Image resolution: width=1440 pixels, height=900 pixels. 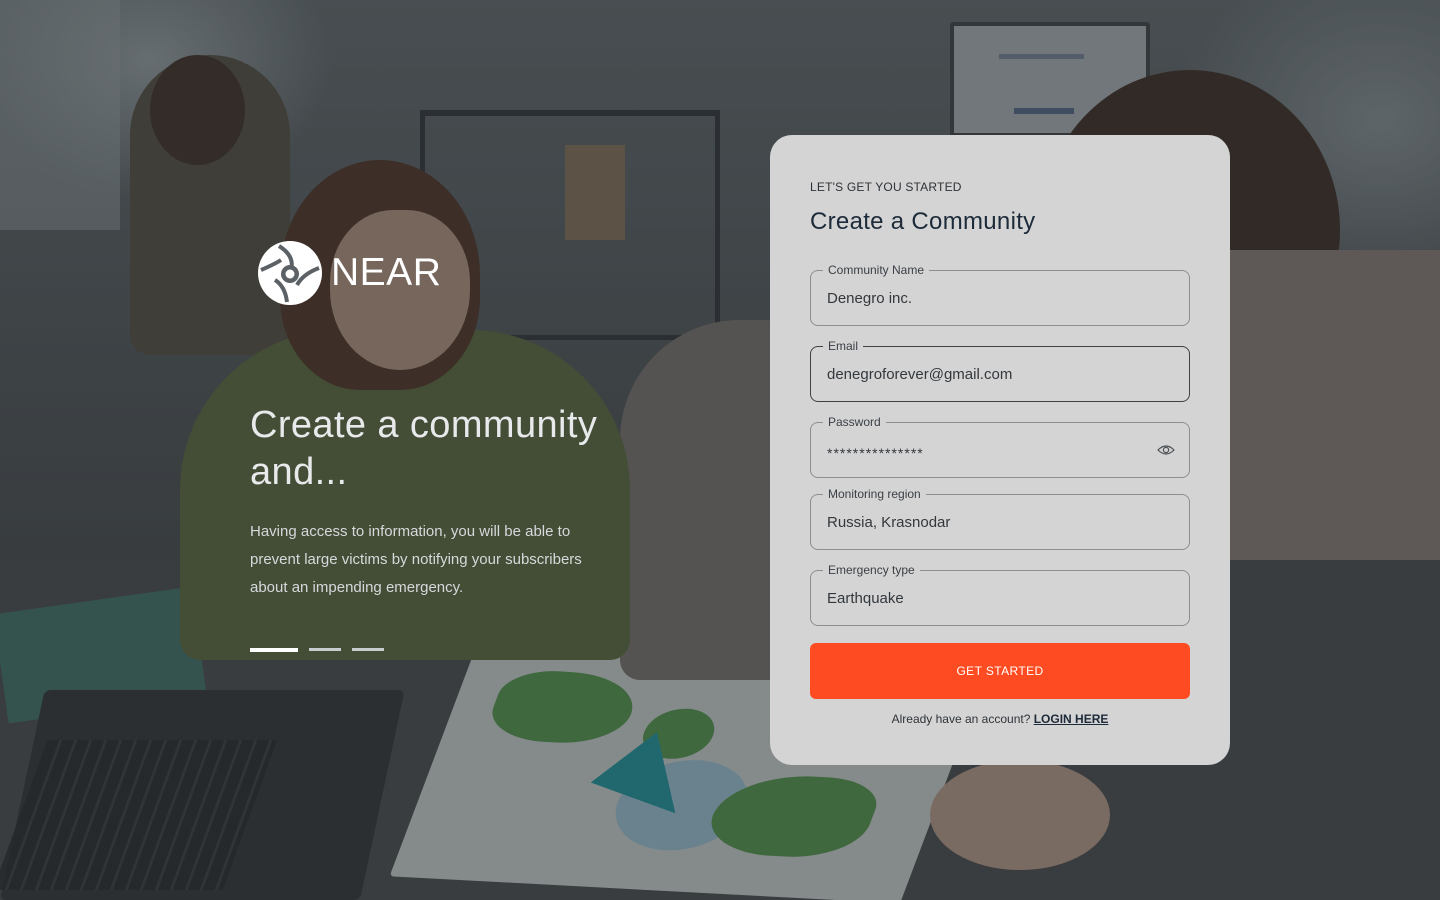 I want to click on get-started-button: GET STARTED, so click(x=1000, y=671).